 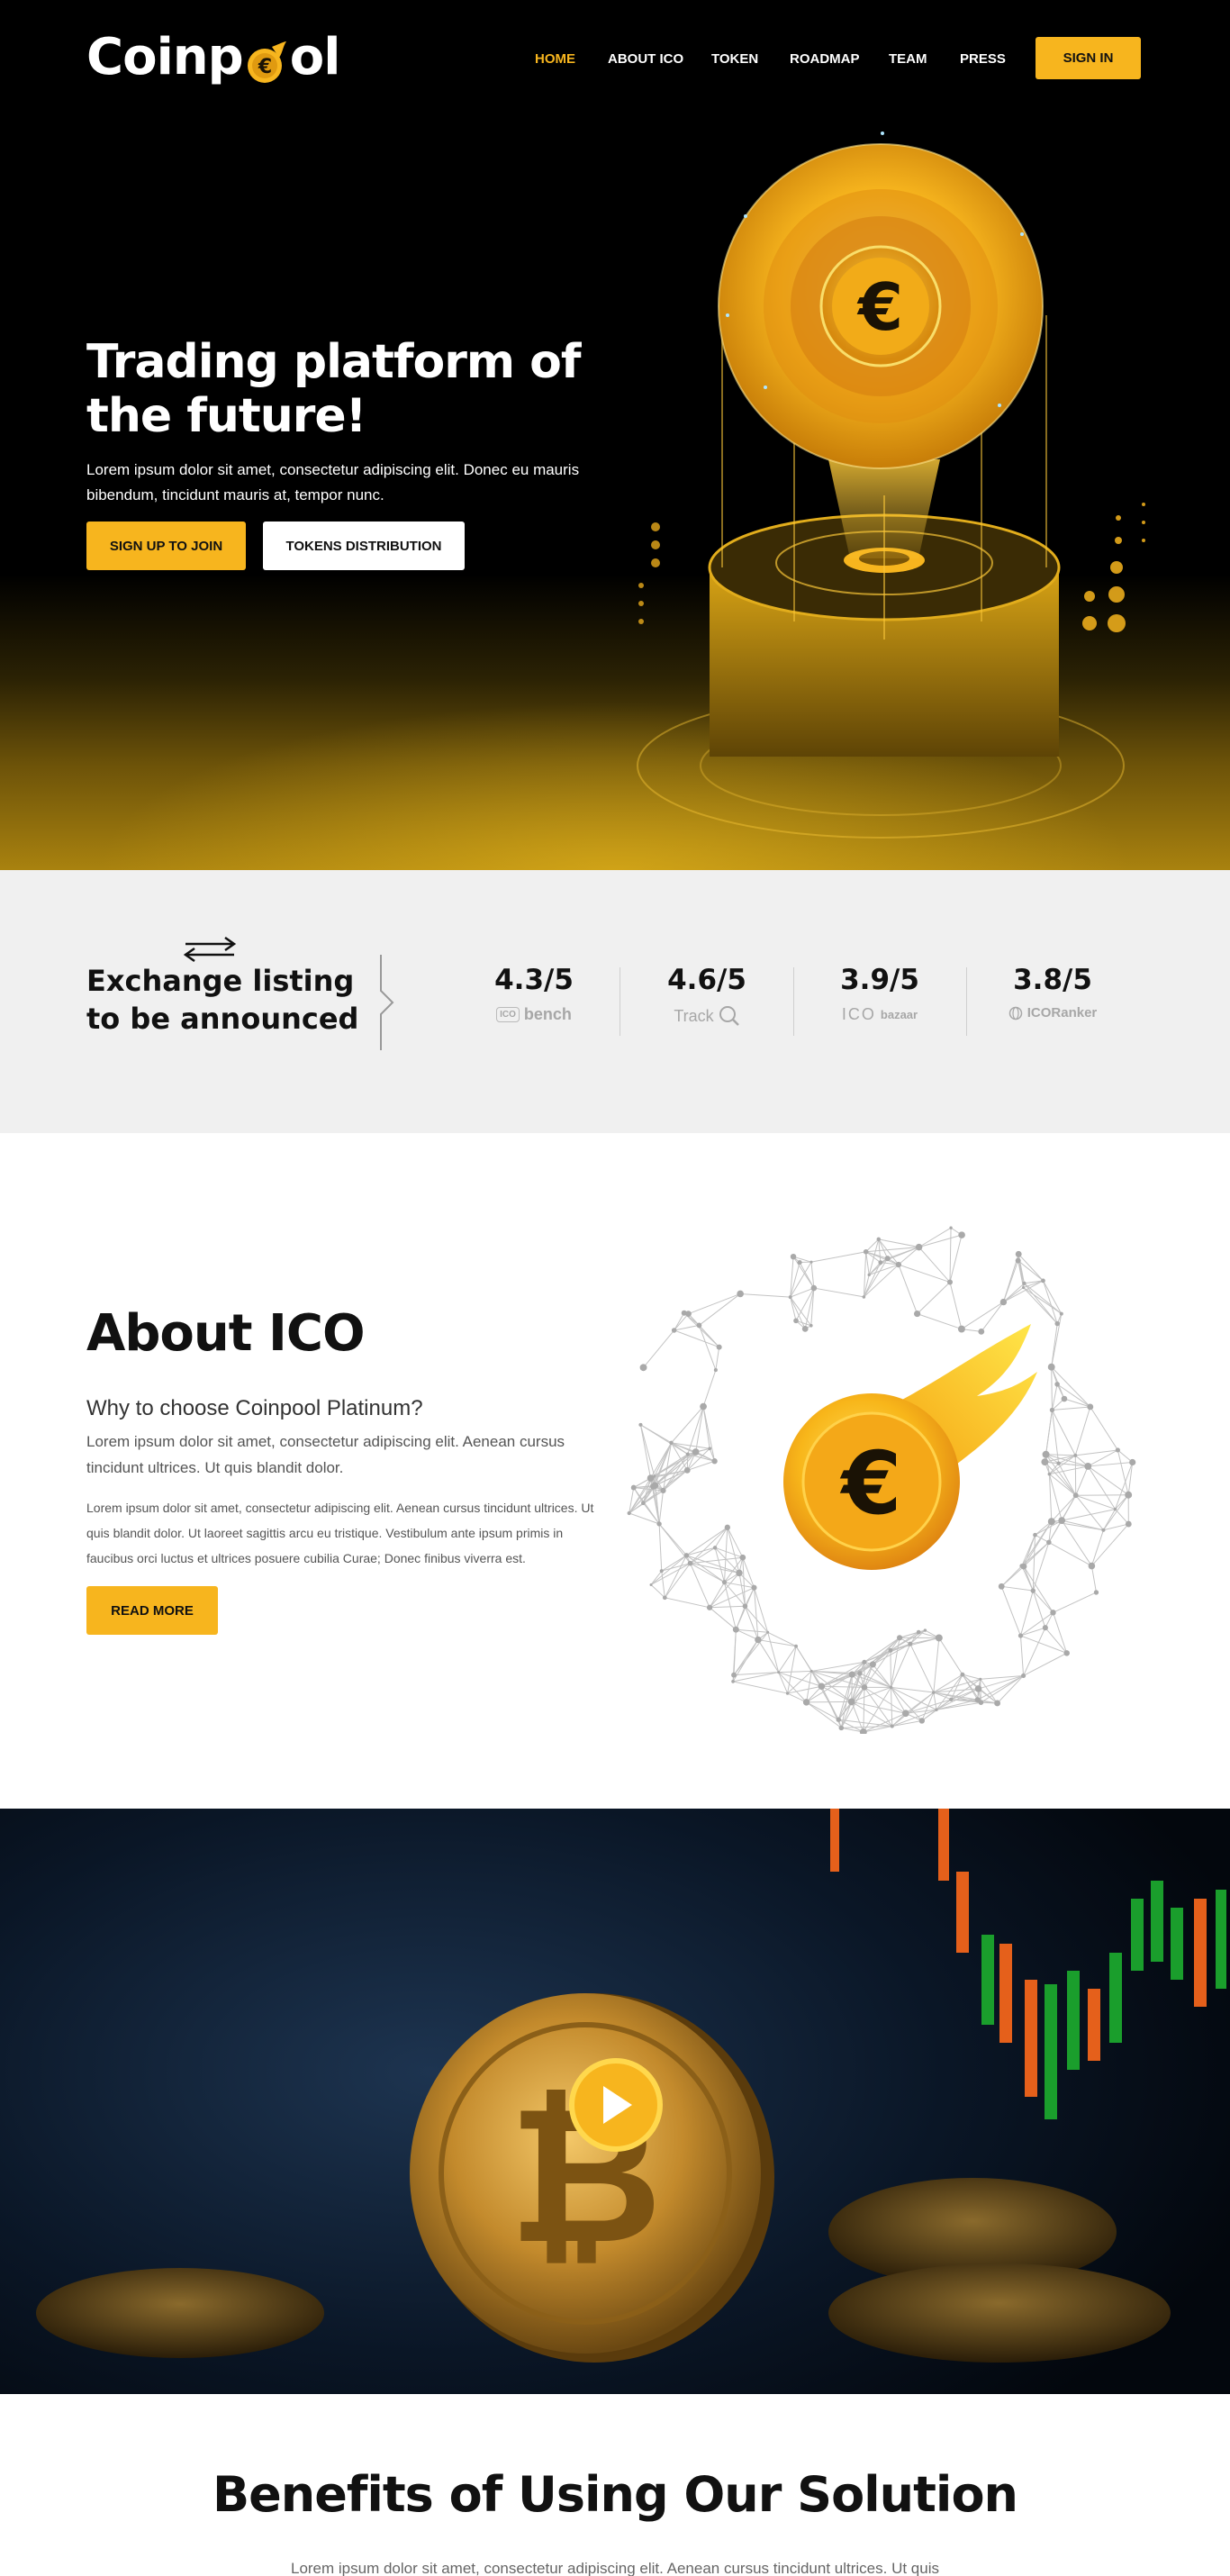 I want to click on brand-name: bench, so click(x=547, y=1014).